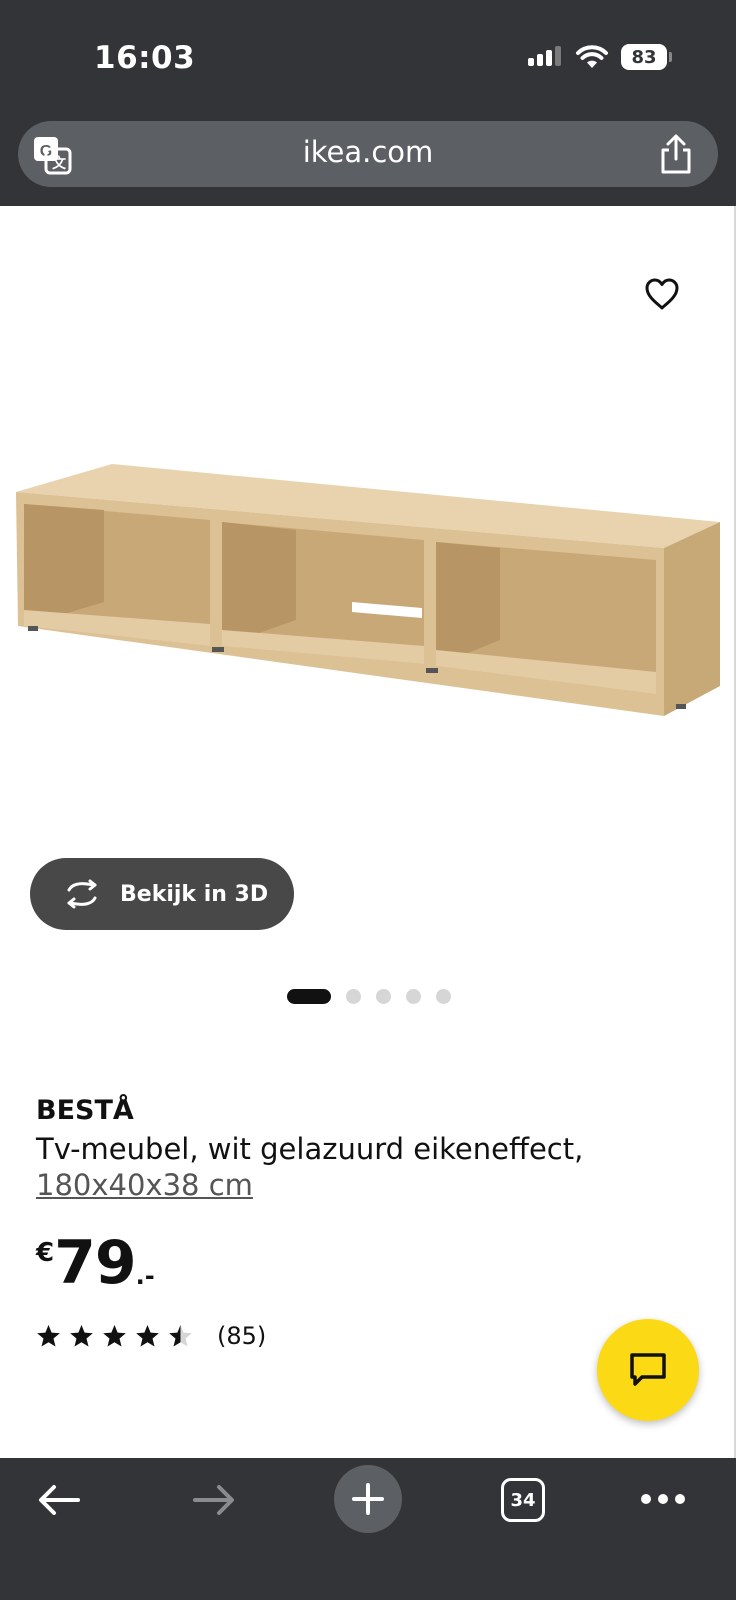 The height and width of the screenshot is (1600, 736). Describe the element at coordinates (670, 57) in the screenshot. I see `battery-tip` at that location.